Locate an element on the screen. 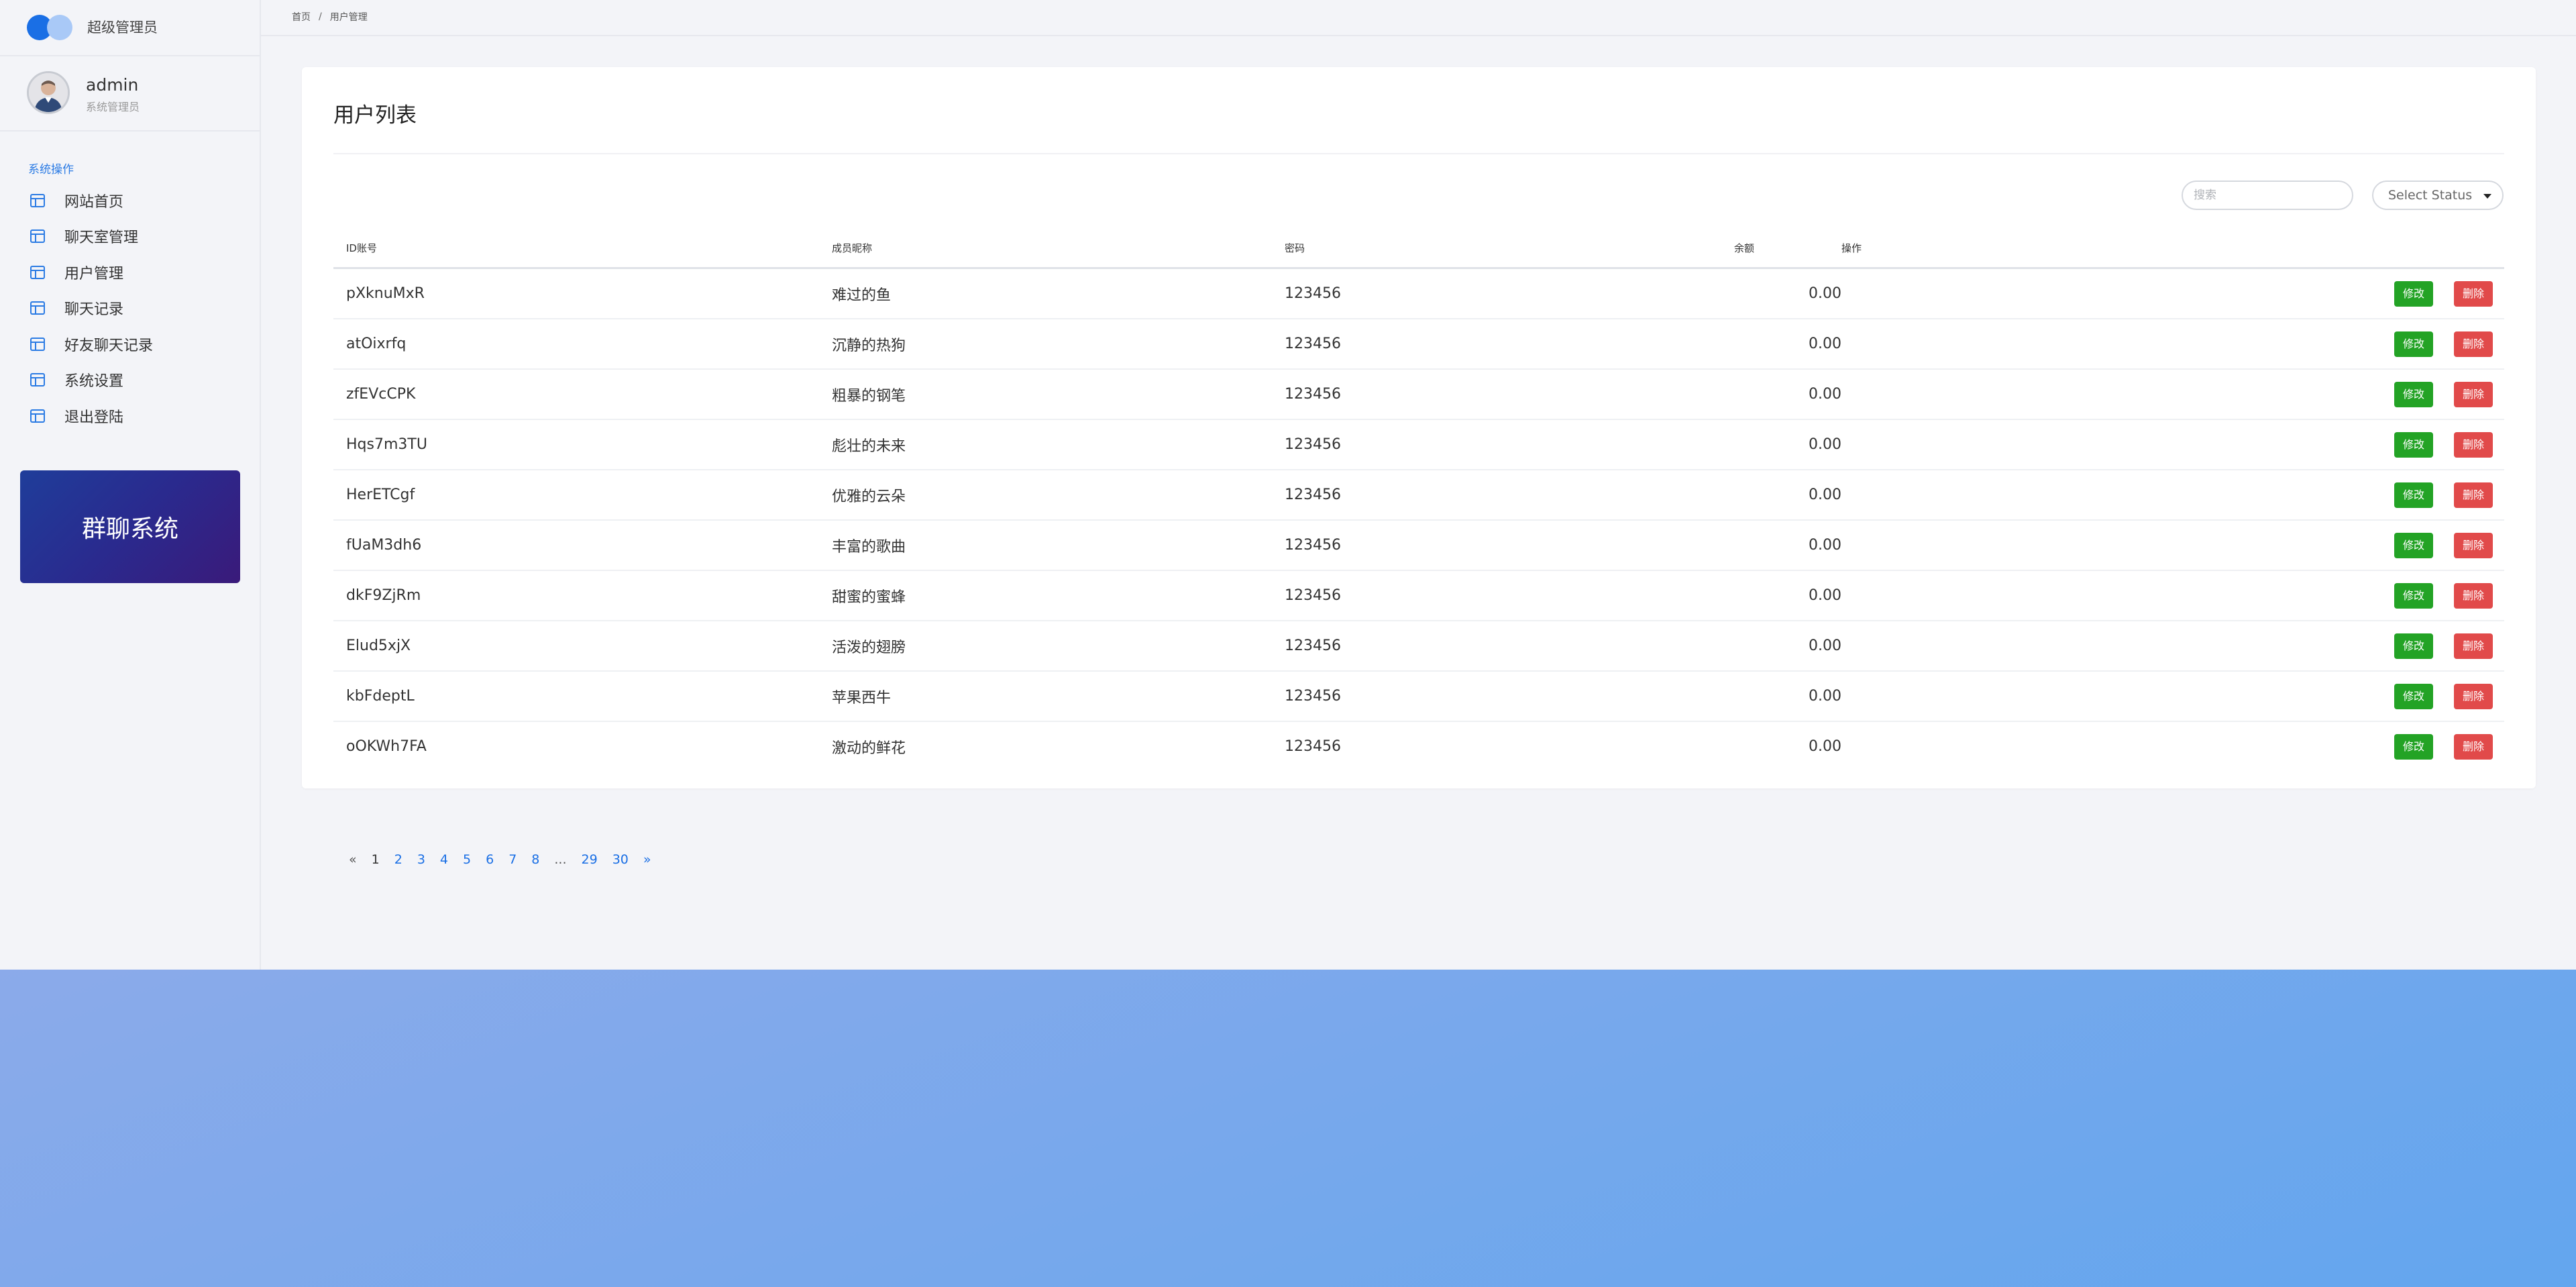  table-row: kbFdeptL 苹果西牛 123456 0.00 修改 删除 is located at coordinates (1418, 696).